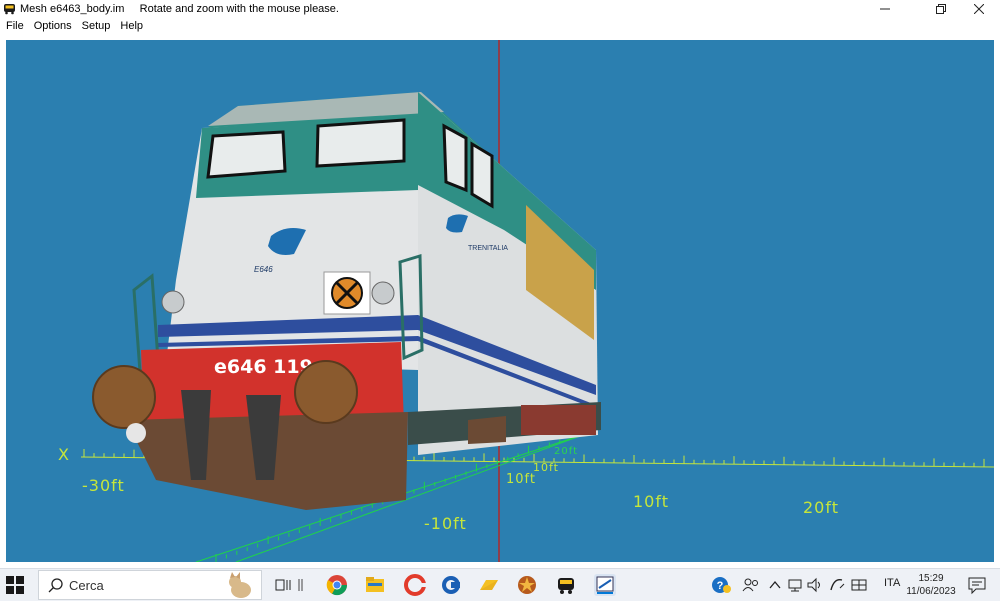 The height and width of the screenshot is (601, 1000). What do you see at coordinates (445, 523) in the screenshot?
I see `ruler-label: -10ft` at bounding box center [445, 523].